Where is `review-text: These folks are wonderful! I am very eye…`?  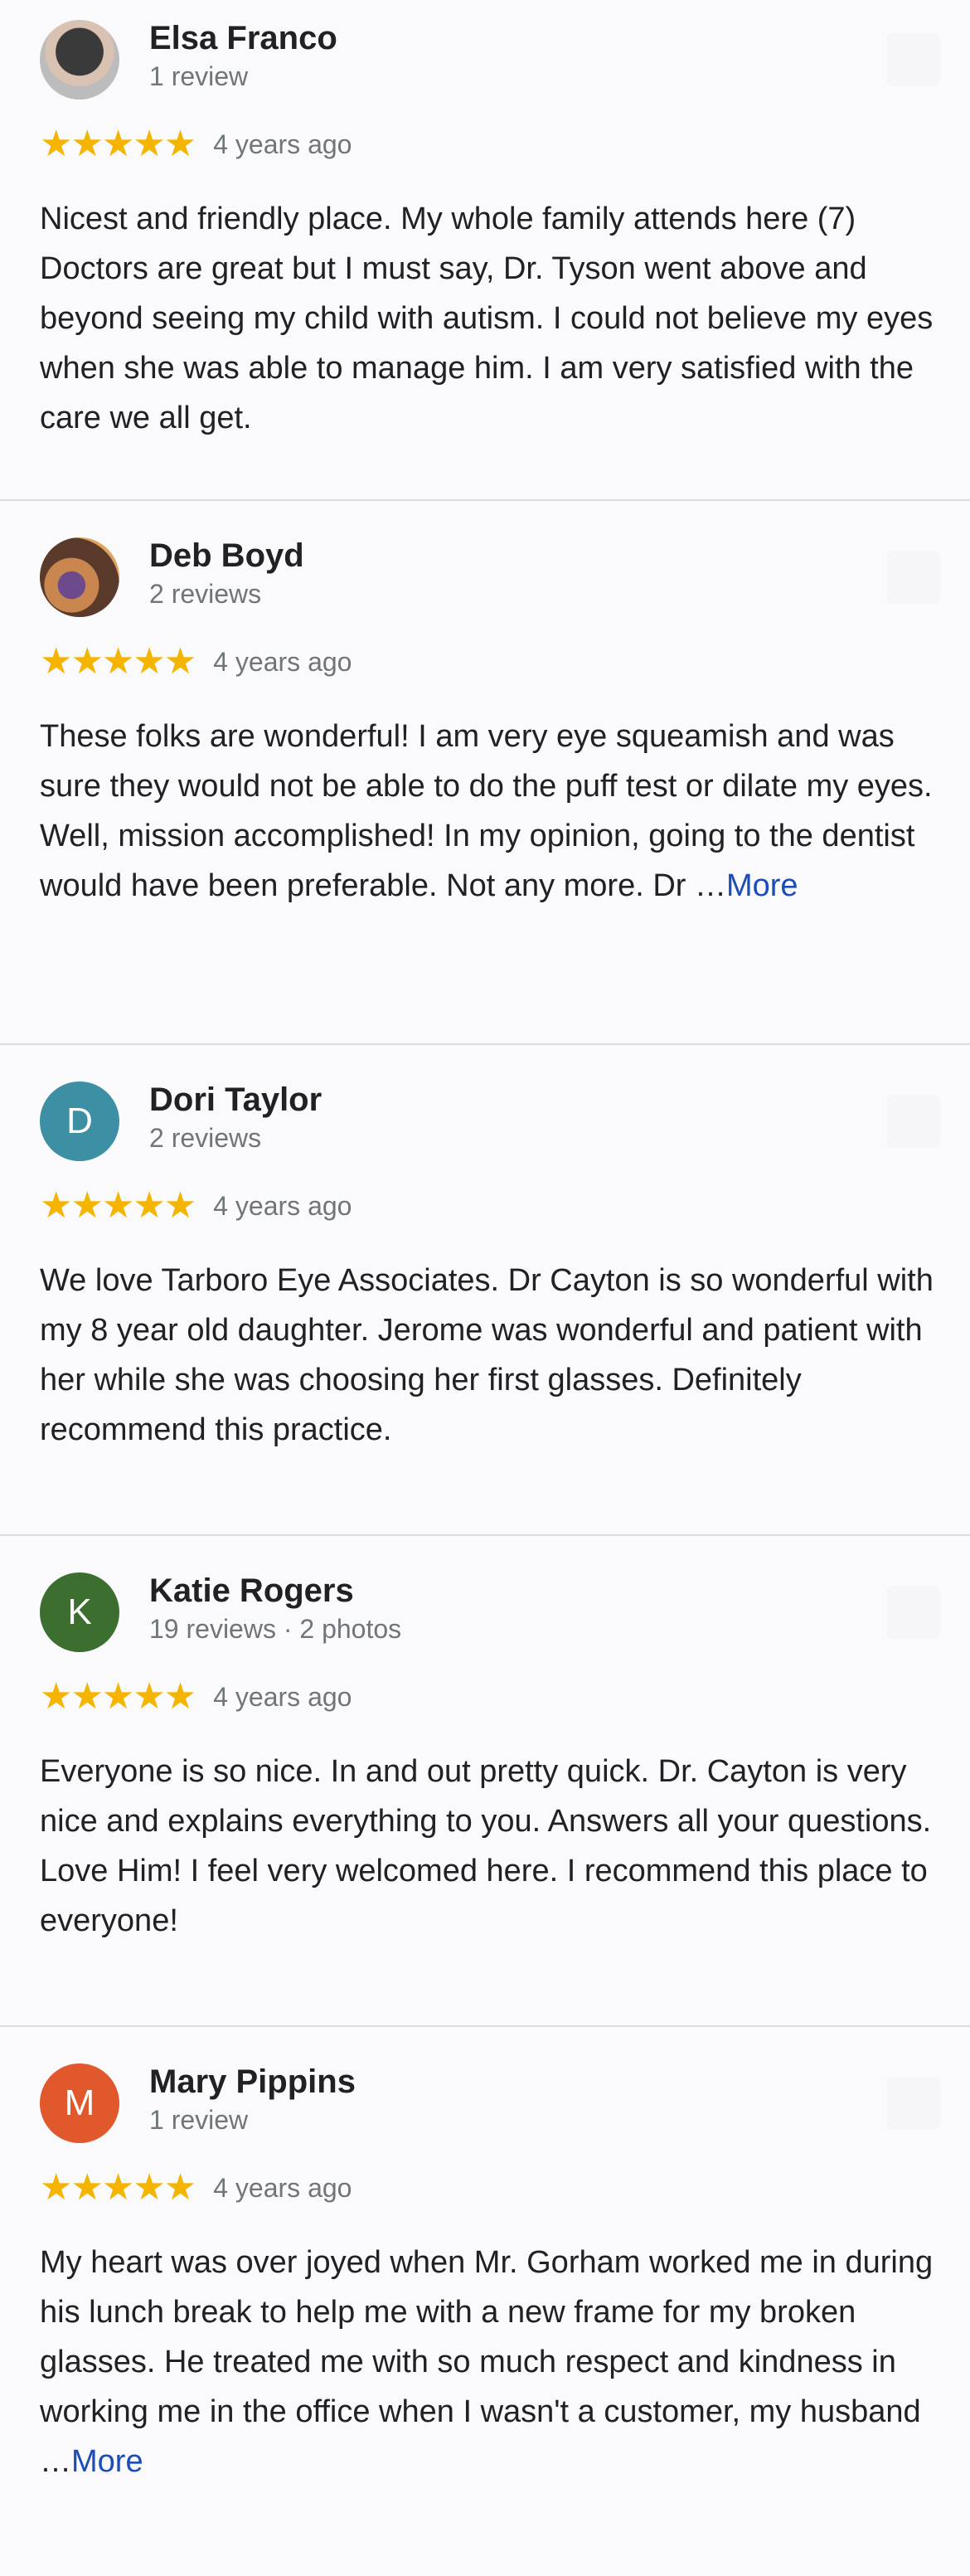
review-text: These folks are wonderful! I am very eye… is located at coordinates (490, 812).